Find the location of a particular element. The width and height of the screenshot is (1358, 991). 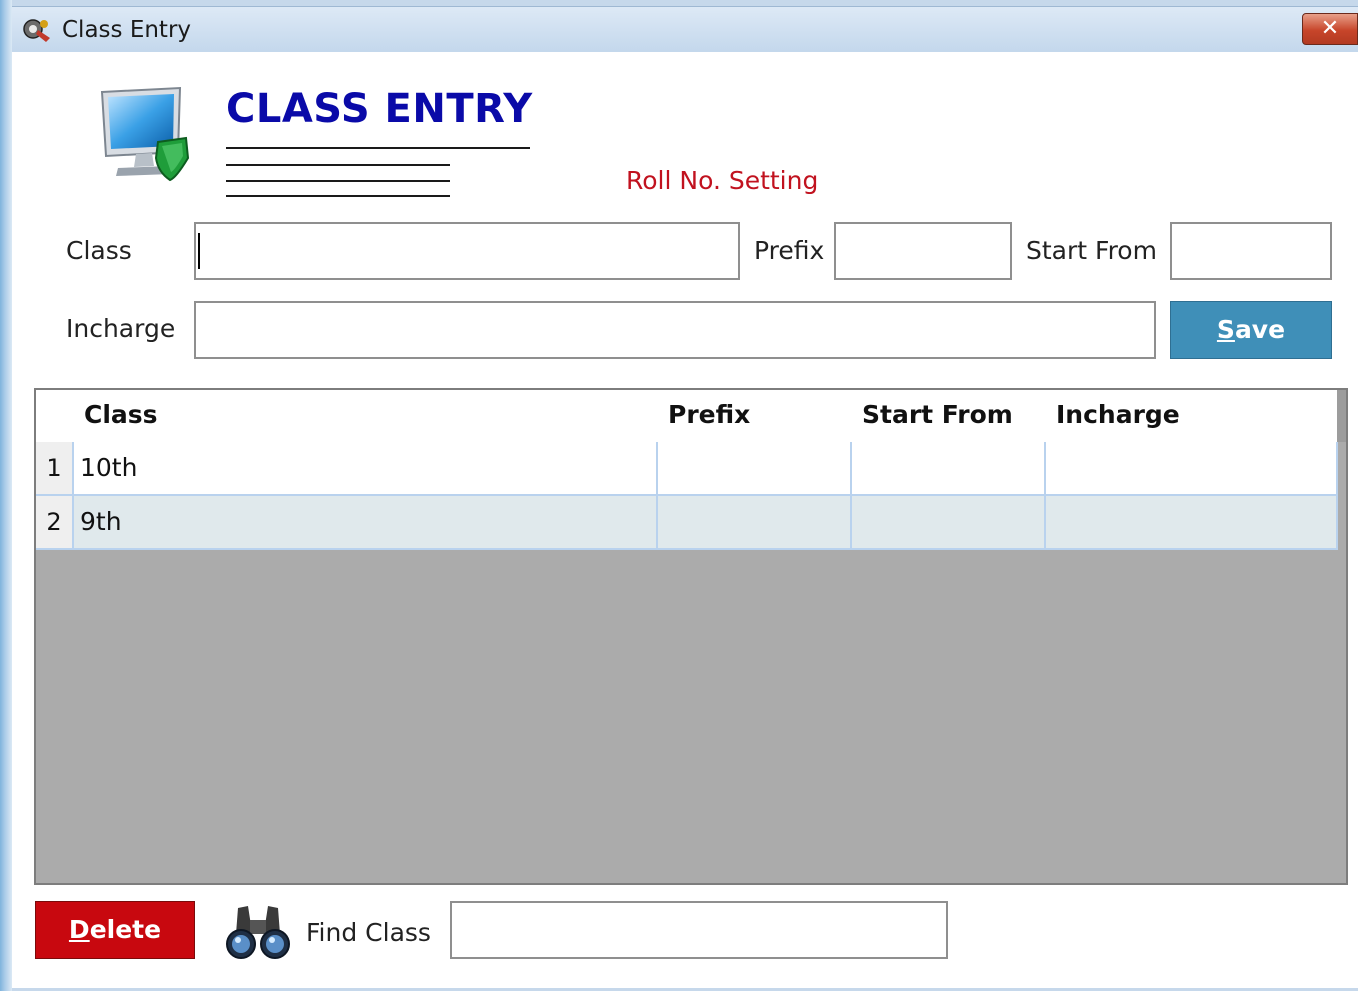

window-title: Class Entry is located at coordinates (127, 30).